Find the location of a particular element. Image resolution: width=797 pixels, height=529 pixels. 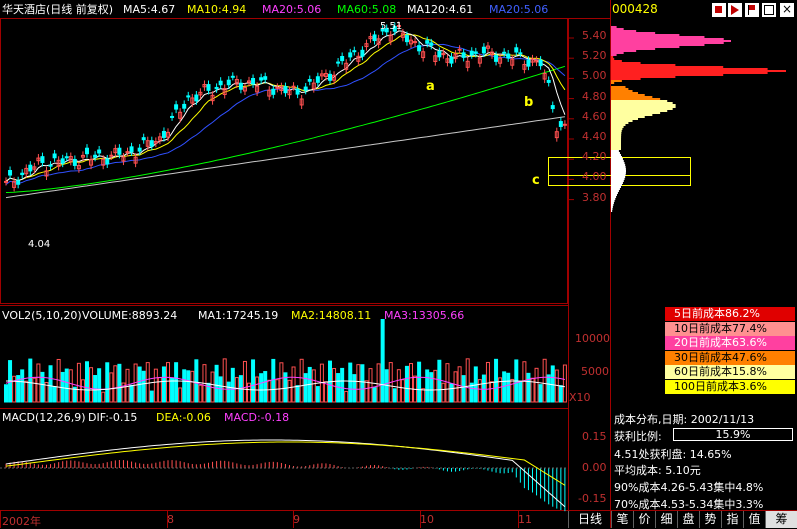

date-label-nov: 11 is located at coordinates (525, 519).